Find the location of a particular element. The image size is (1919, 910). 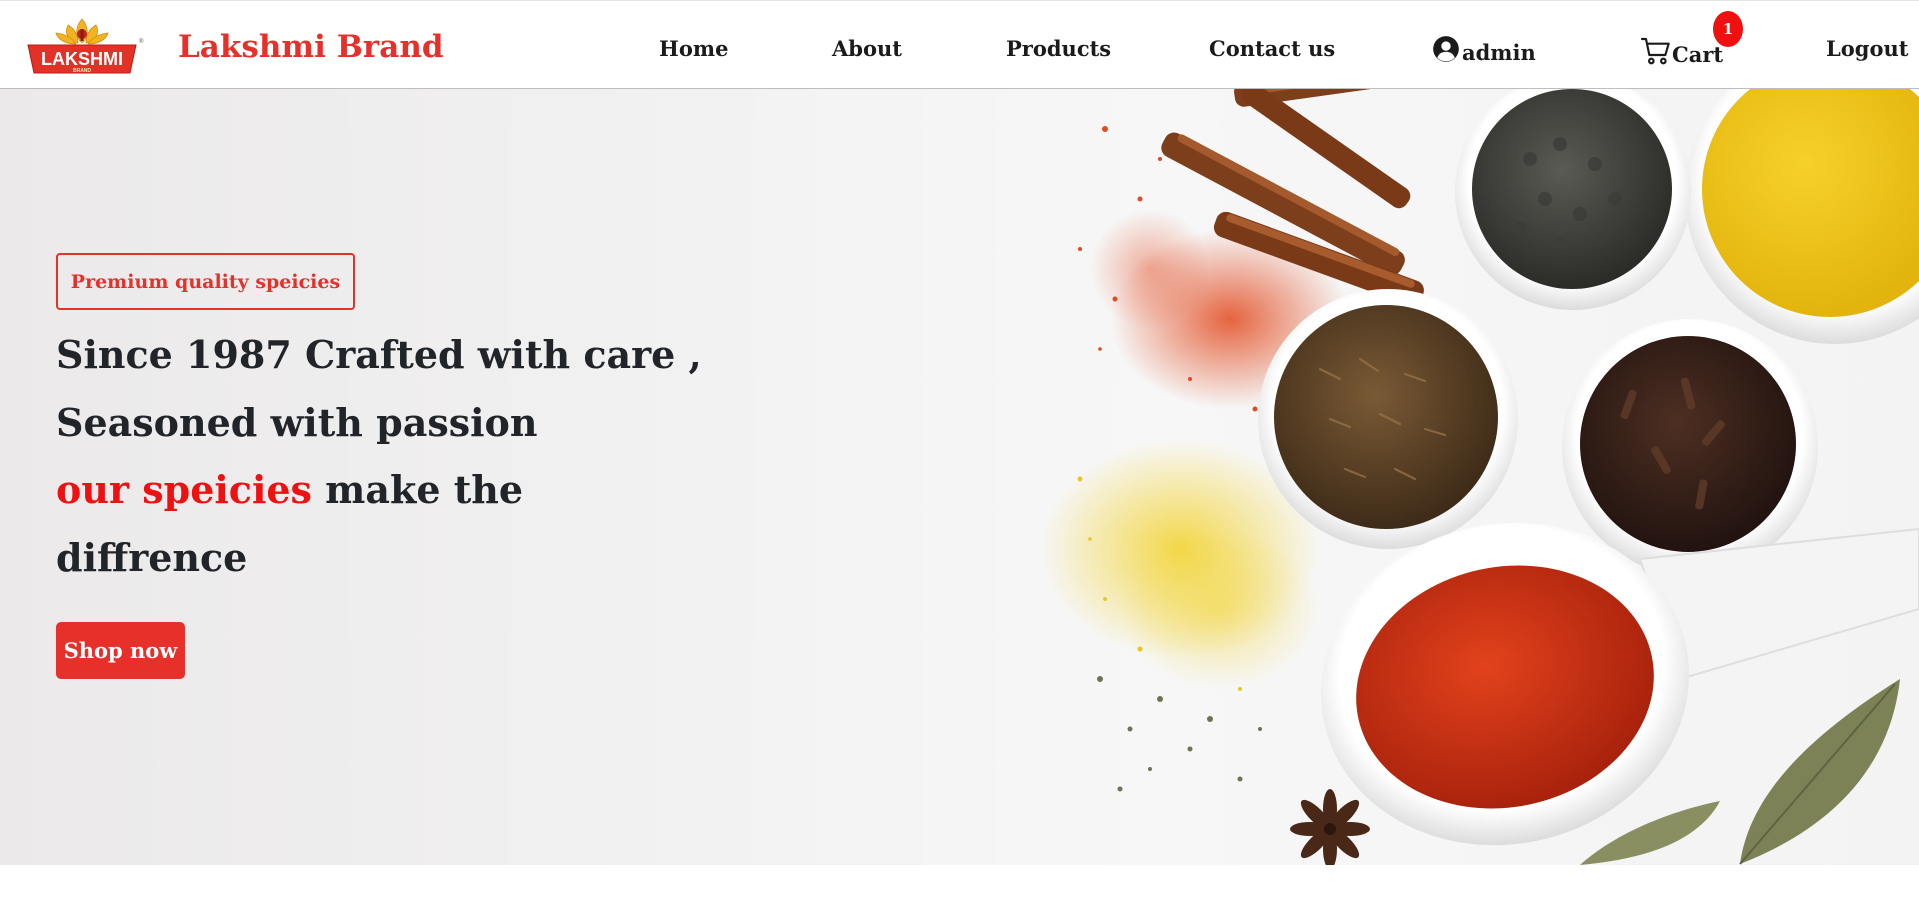

cart-count-badge: 1 is located at coordinates (1728, 29).